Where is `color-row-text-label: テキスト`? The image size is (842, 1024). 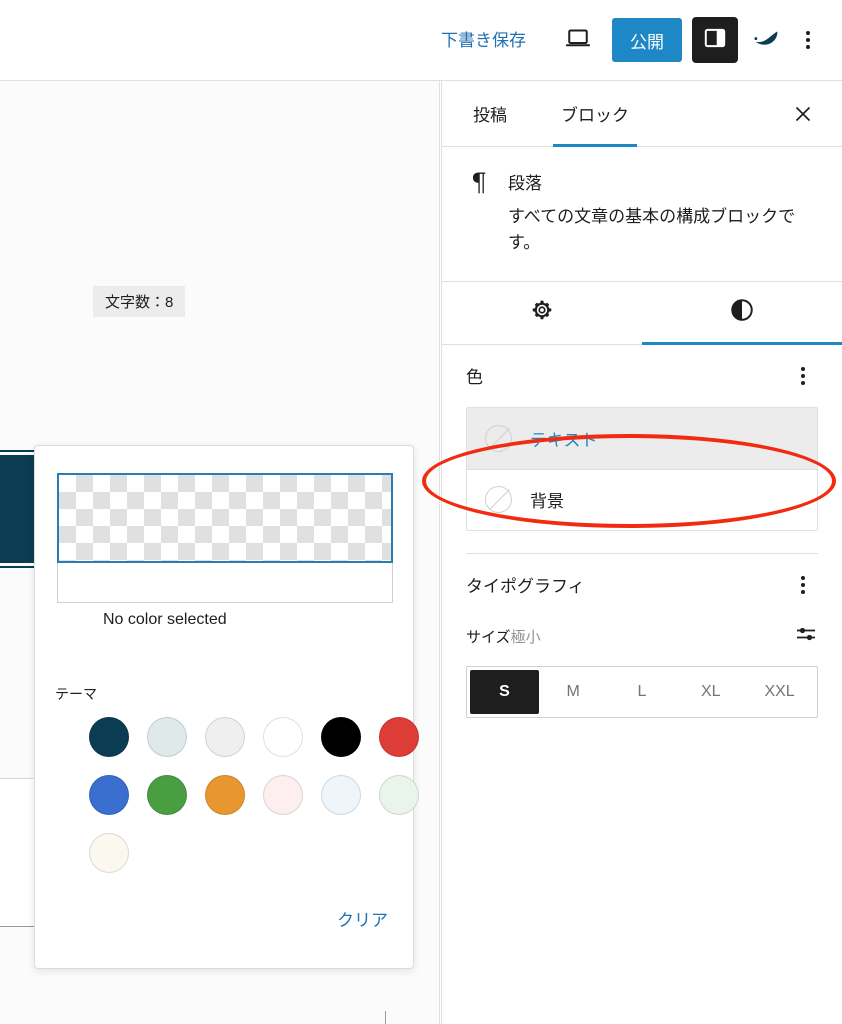 color-row-text-label: テキスト is located at coordinates (564, 440).